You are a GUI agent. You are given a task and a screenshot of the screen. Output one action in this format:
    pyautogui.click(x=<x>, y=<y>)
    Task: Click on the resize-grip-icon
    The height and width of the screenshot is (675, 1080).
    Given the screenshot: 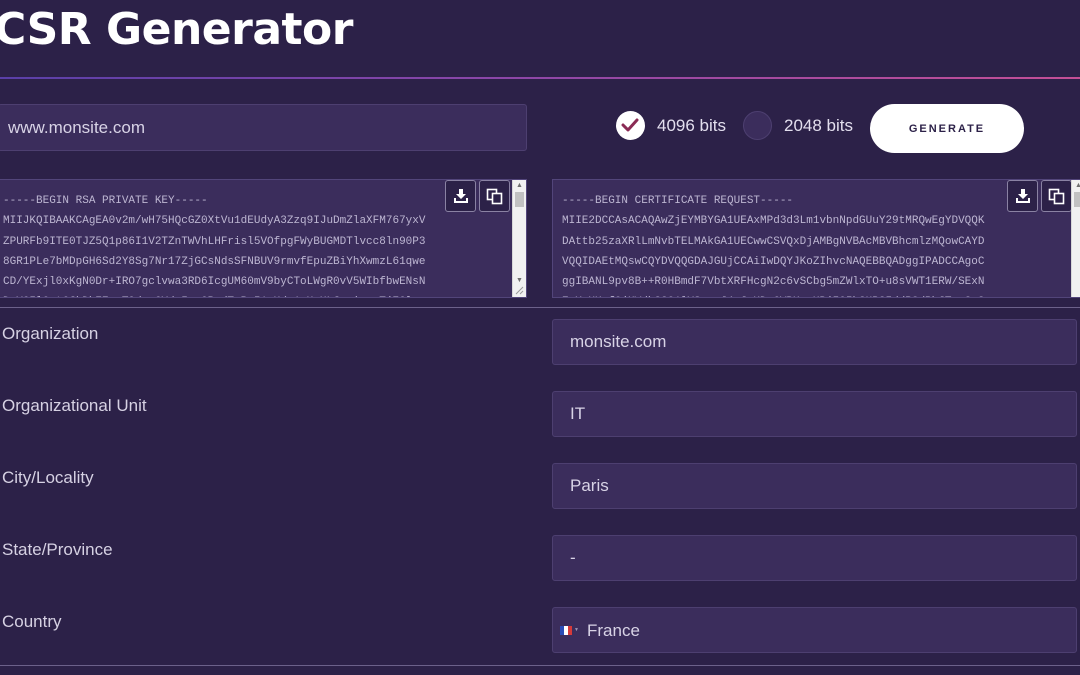 What is the action you would take?
    pyautogui.click(x=519, y=290)
    